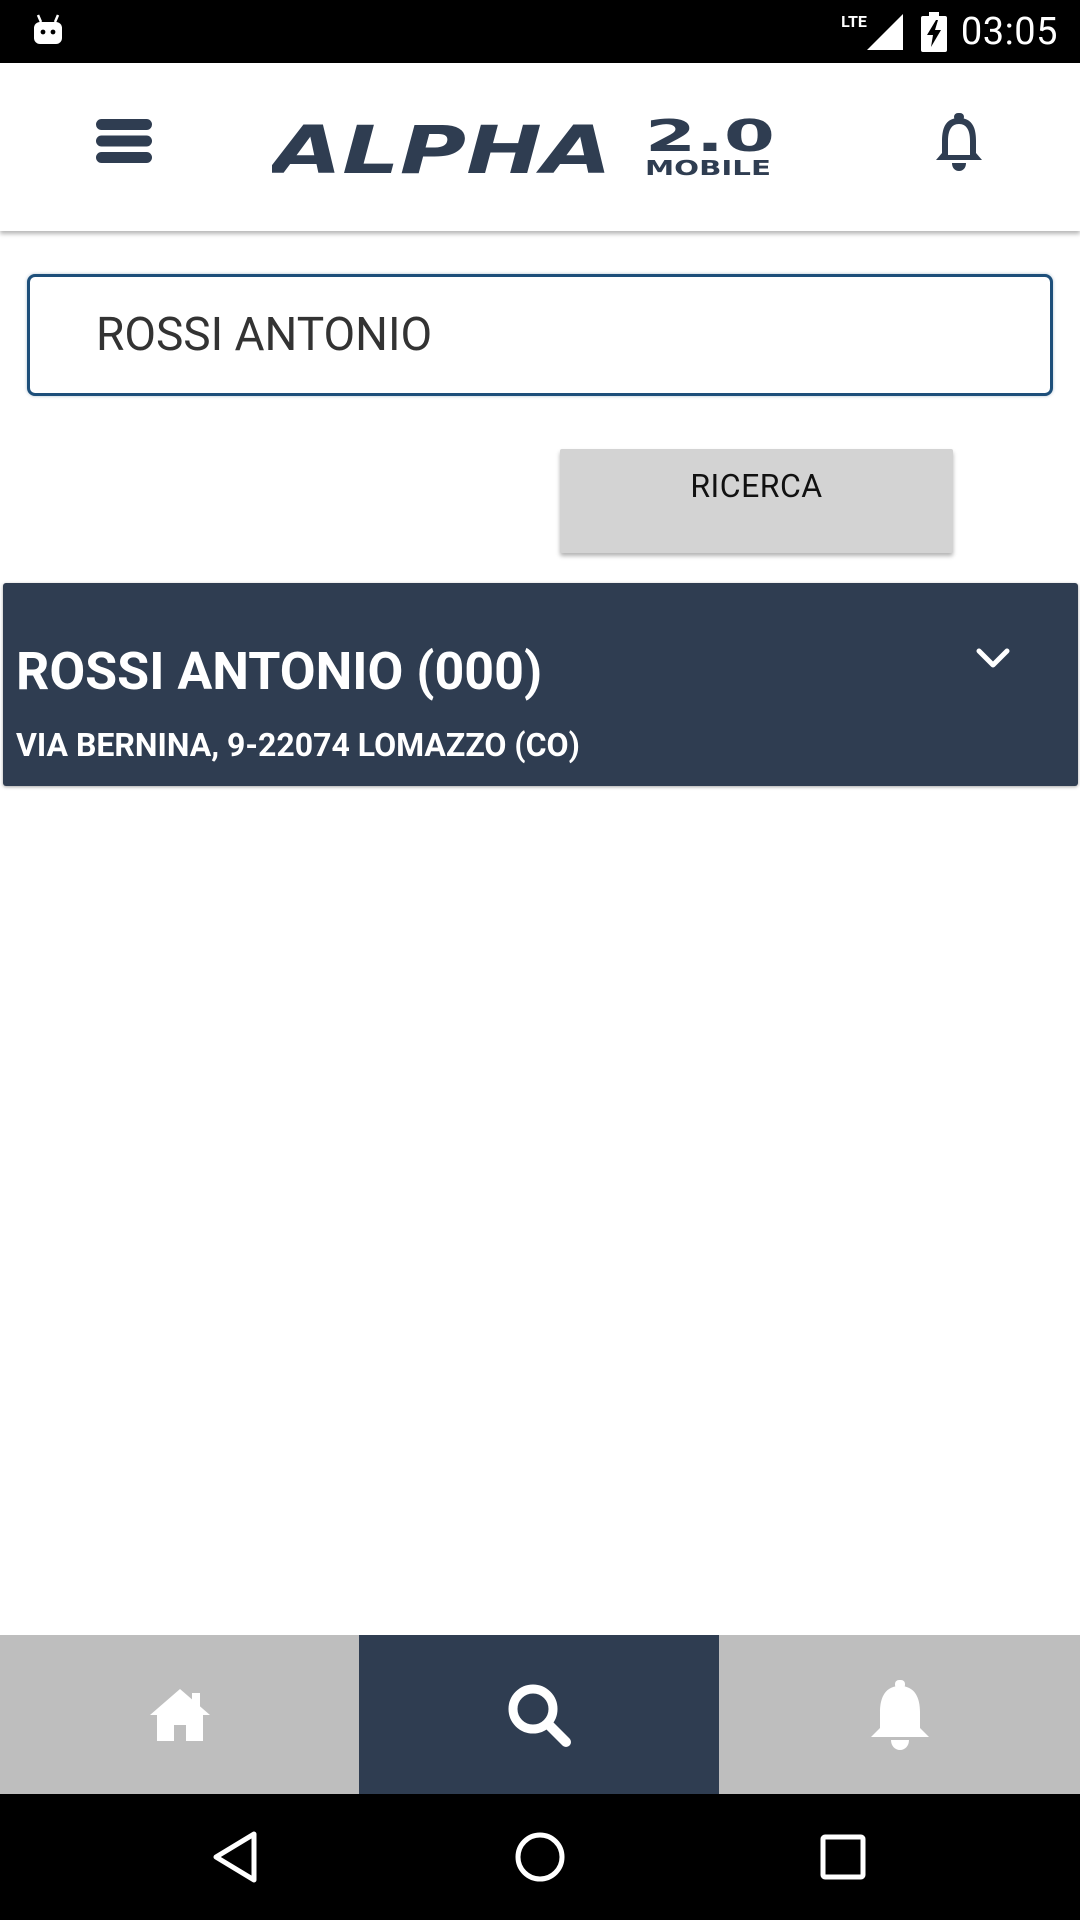 The image size is (1080, 1920). Describe the element at coordinates (540, 31) in the screenshot. I see `status-bar: LTE 03:05` at that location.